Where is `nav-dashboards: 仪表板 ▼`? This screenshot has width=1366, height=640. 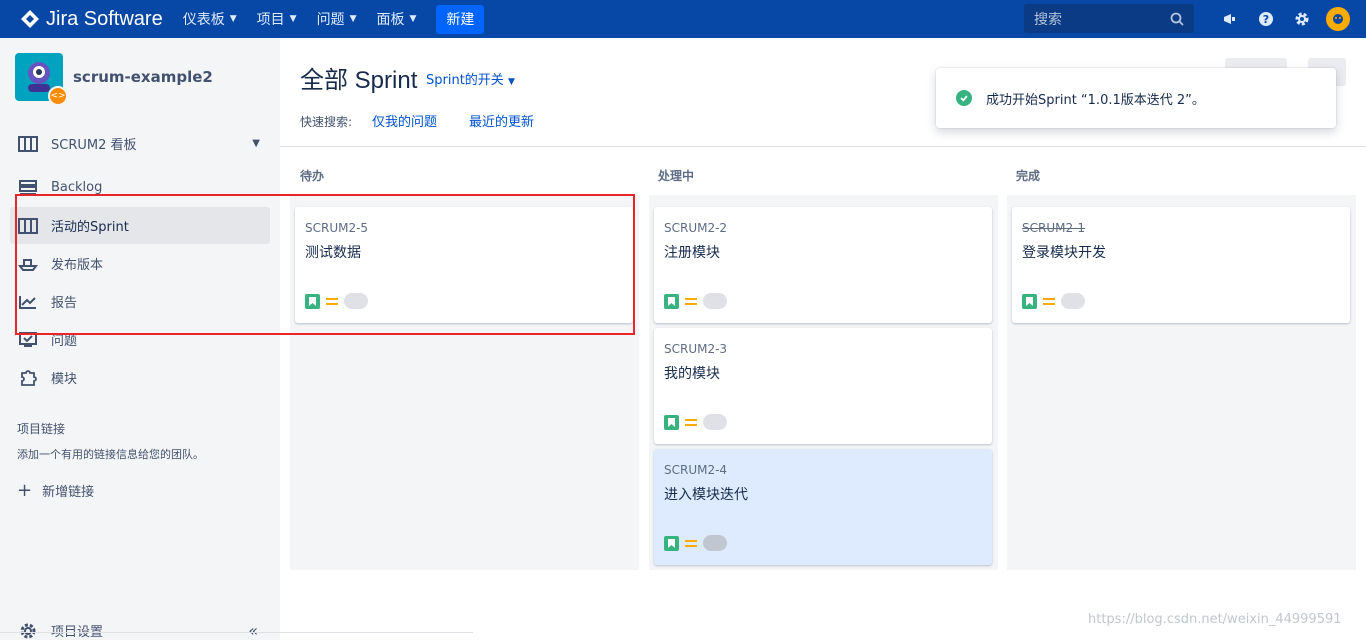
nav-dashboards: 仪表板 ▼ is located at coordinates (210, 19).